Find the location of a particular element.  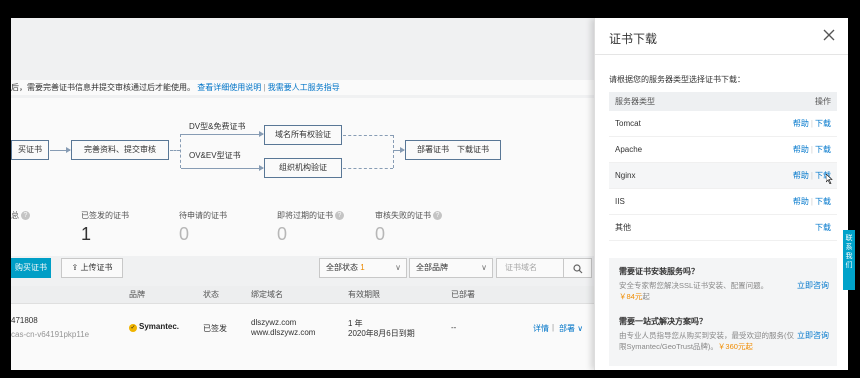

drawer-title: 证书下载 is located at coordinates (633, 39).